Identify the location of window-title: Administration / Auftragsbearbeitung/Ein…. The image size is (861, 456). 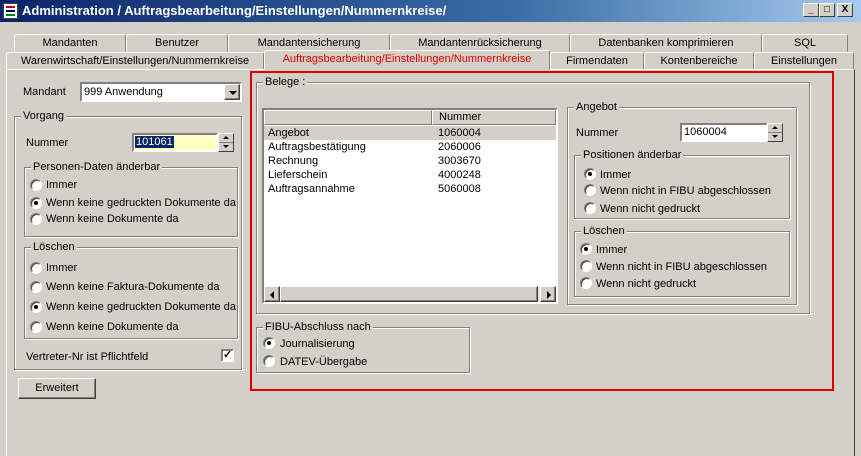
(234, 10).